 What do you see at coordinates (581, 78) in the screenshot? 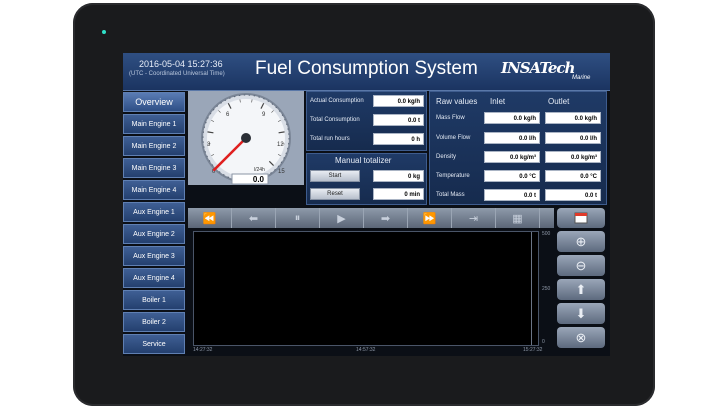
I see `brand-logo-sub: Marine` at bounding box center [581, 78].